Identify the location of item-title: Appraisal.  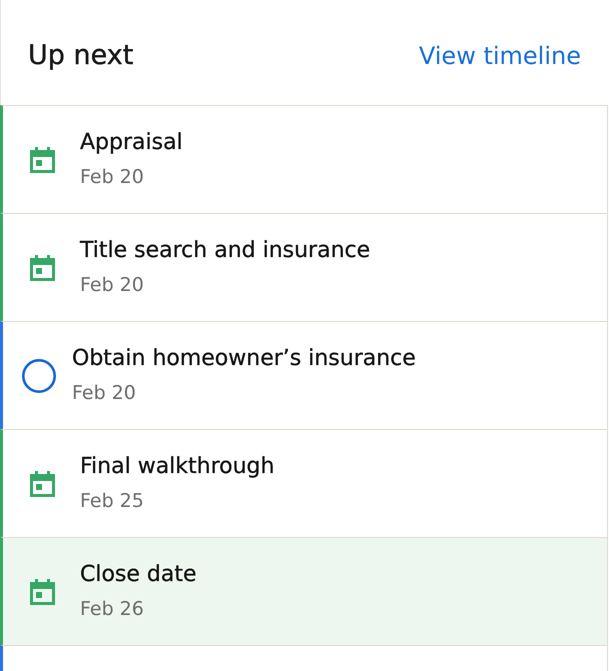
(131, 142).